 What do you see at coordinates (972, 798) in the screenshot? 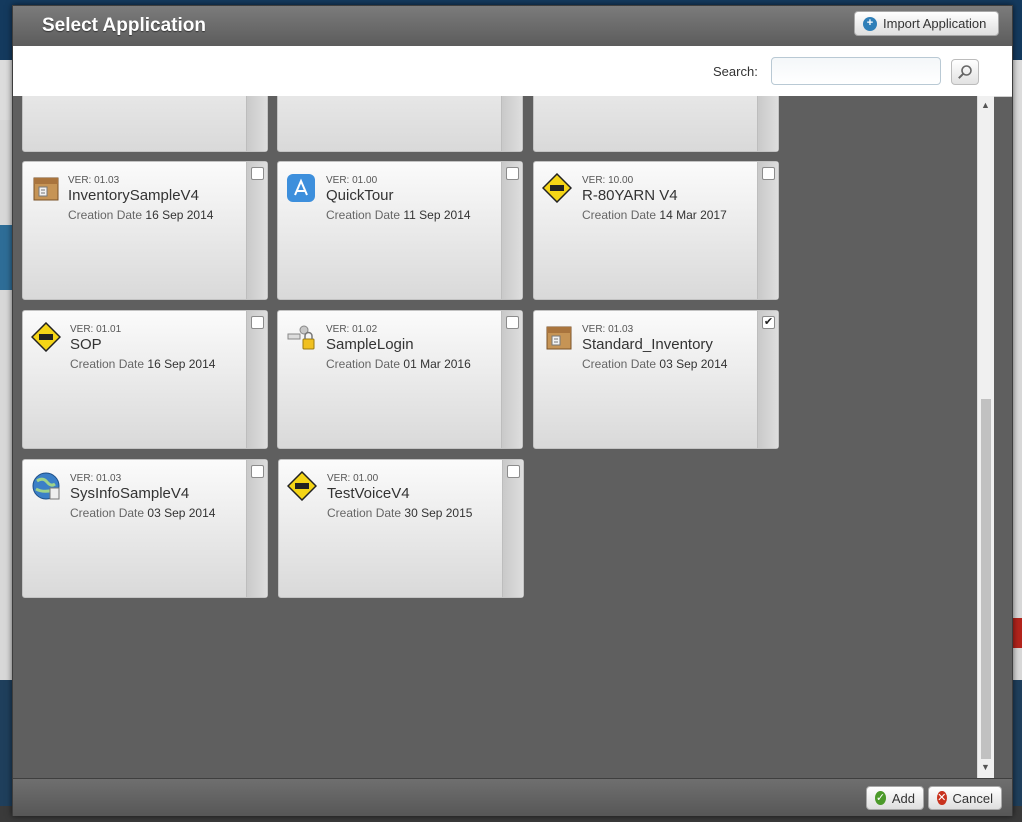
I see `cancel-label: Cancel` at bounding box center [972, 798].